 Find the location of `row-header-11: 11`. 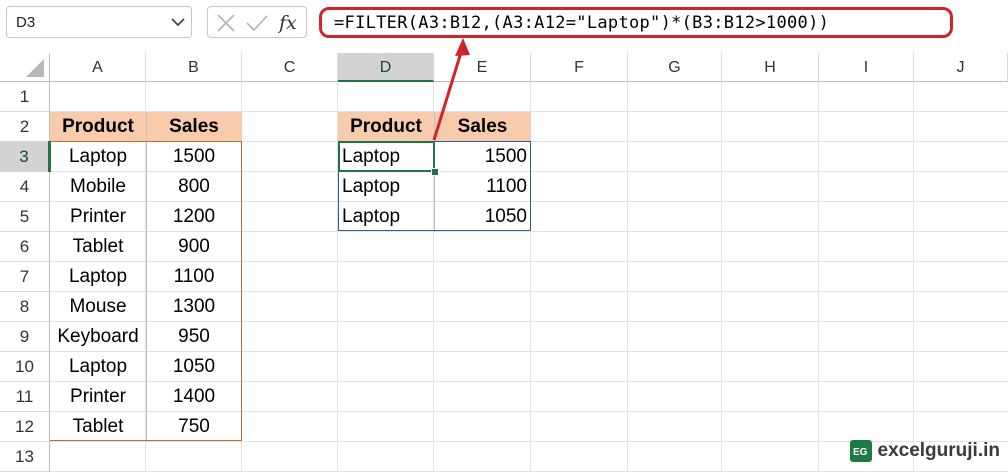

row-header-11: 11 is located at coordinates (25, 397).